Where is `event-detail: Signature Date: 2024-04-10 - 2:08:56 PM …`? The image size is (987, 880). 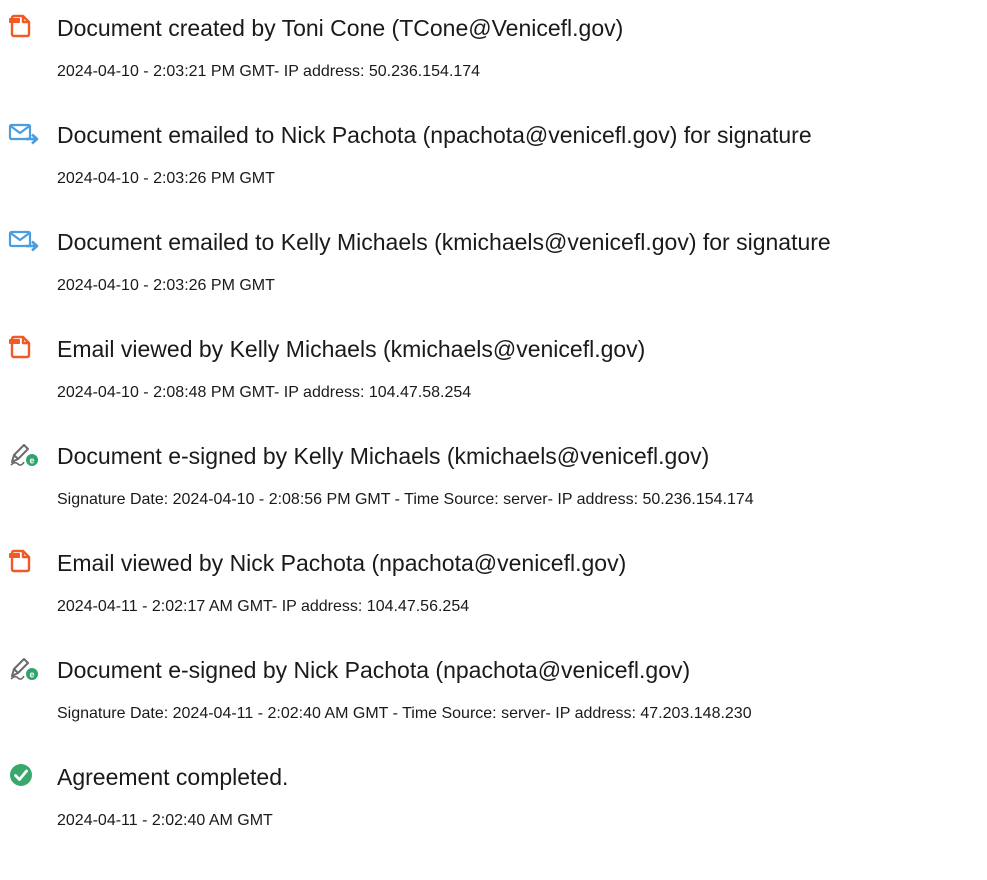
event-detail: Signature Date: 2024-04-10 - 2:08:56 PM … is located at coordinates (405, 499).